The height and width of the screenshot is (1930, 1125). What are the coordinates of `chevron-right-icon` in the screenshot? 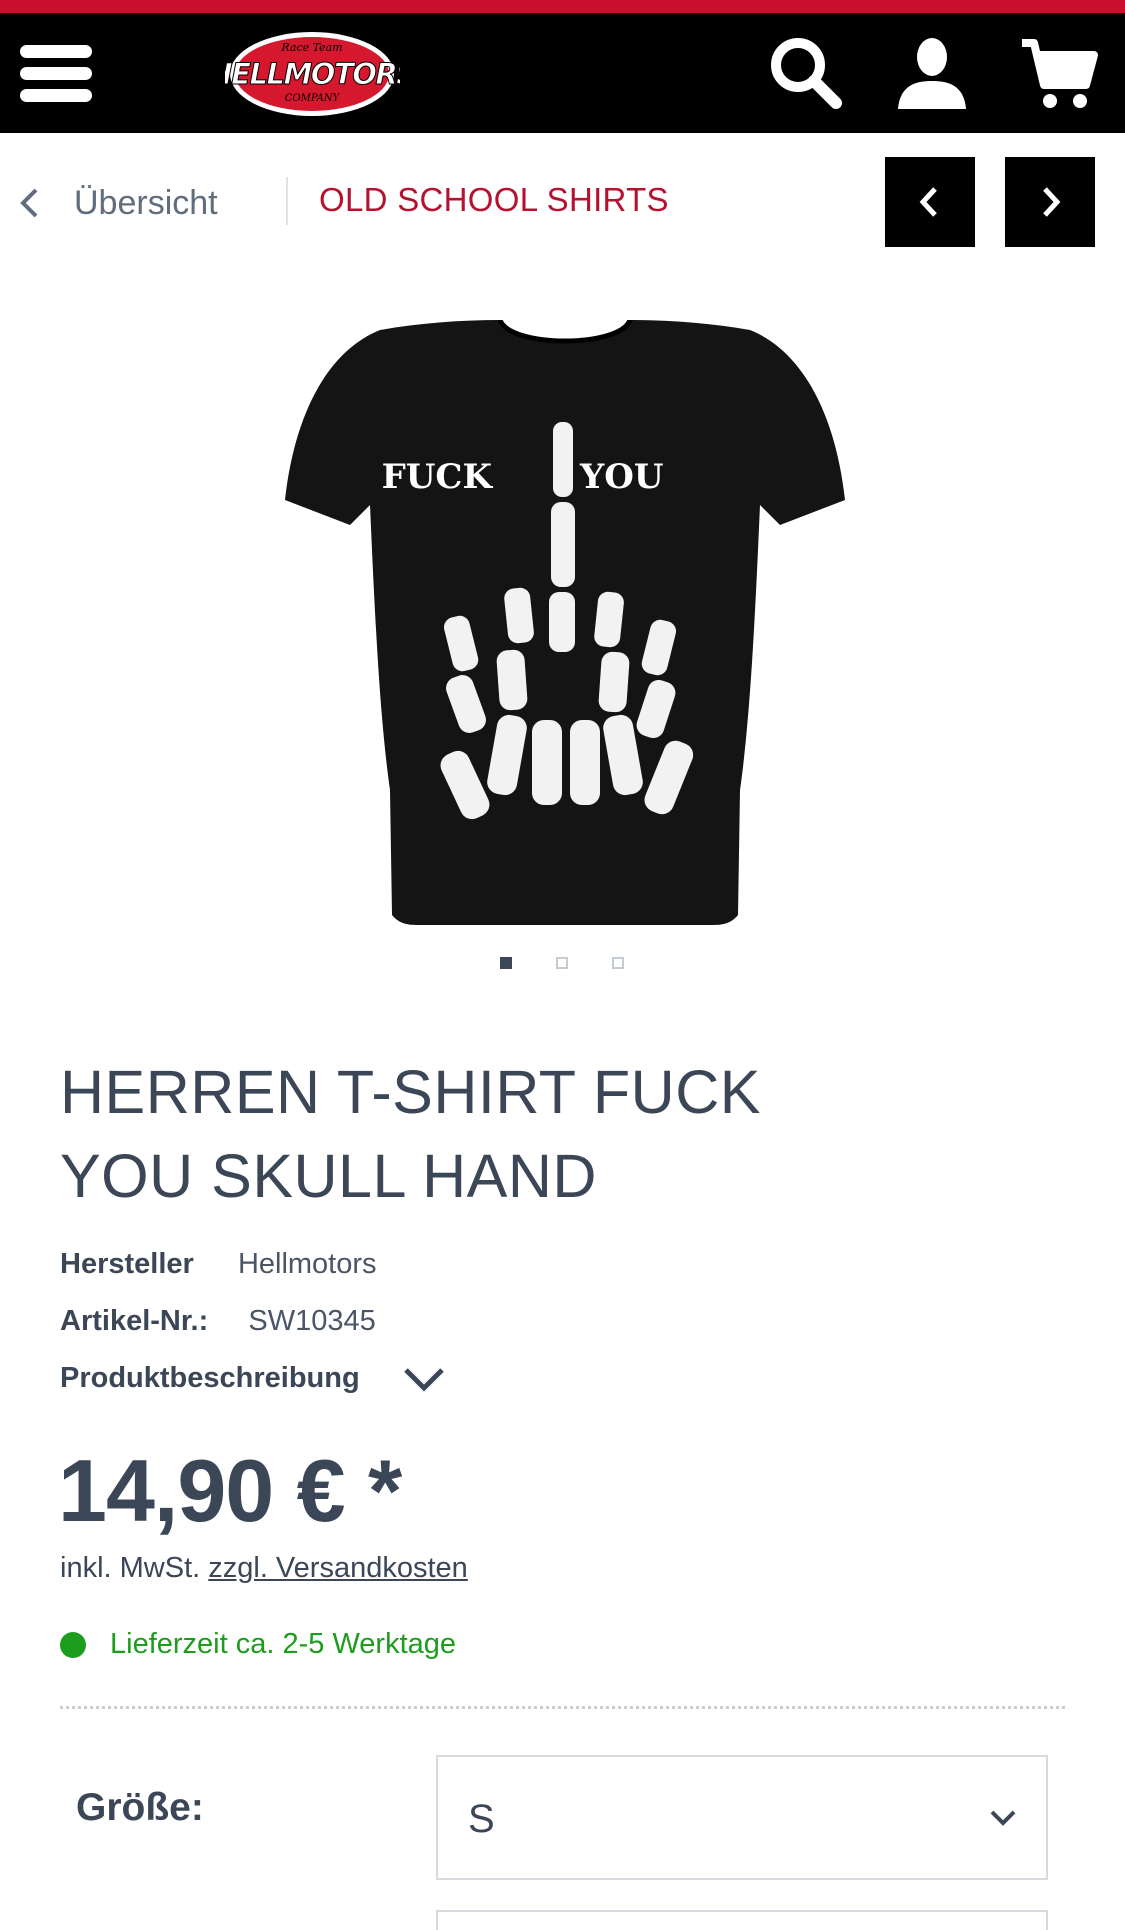 It's located at (1052, 202).